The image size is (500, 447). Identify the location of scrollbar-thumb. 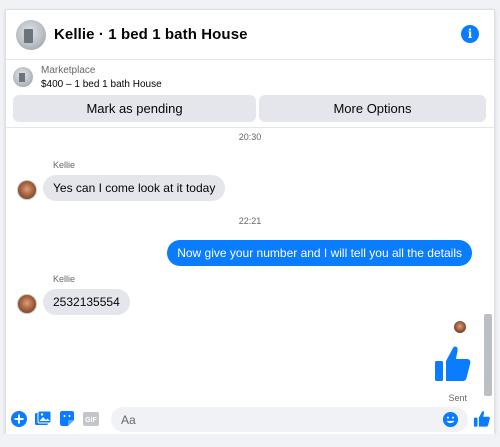
(488, 355).